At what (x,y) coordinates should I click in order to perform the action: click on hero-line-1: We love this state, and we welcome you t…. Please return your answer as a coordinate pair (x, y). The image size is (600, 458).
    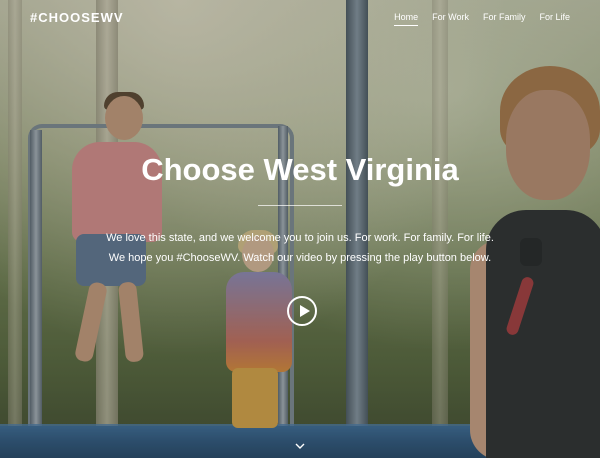
    Looking at the image, I should click on (300, 238).